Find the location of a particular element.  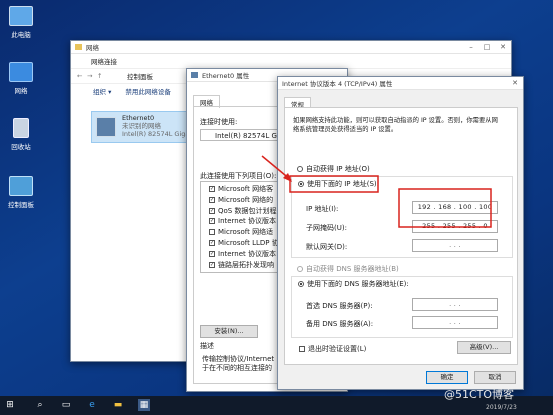

clock-date: 2019/7/23 is located at coordinates (501, 407).